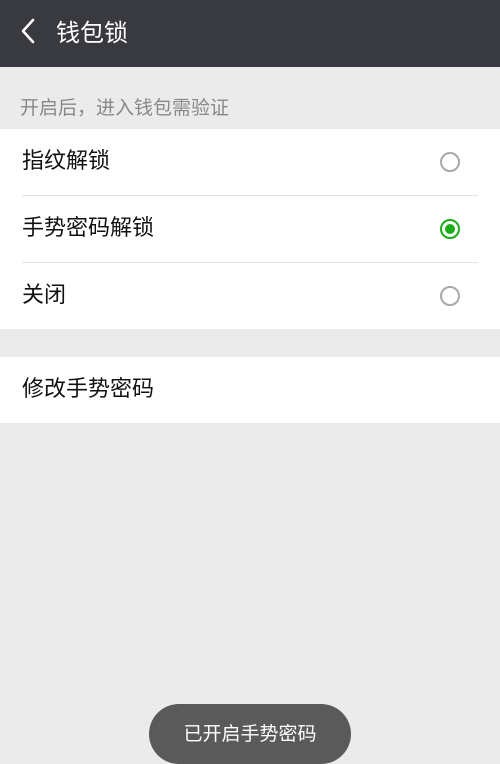 This screenshot has width=500, height=764. I want to click on modify-gesture-password-item: 修改手势密码, so click(250, 390).